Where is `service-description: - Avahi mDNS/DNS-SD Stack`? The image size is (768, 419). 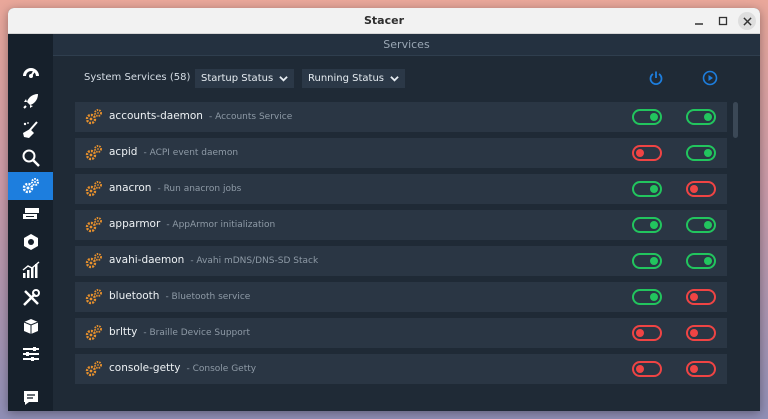
service-description: - Avahi mDNS/DNS-SD Stack is located at coordinates (254, 261).